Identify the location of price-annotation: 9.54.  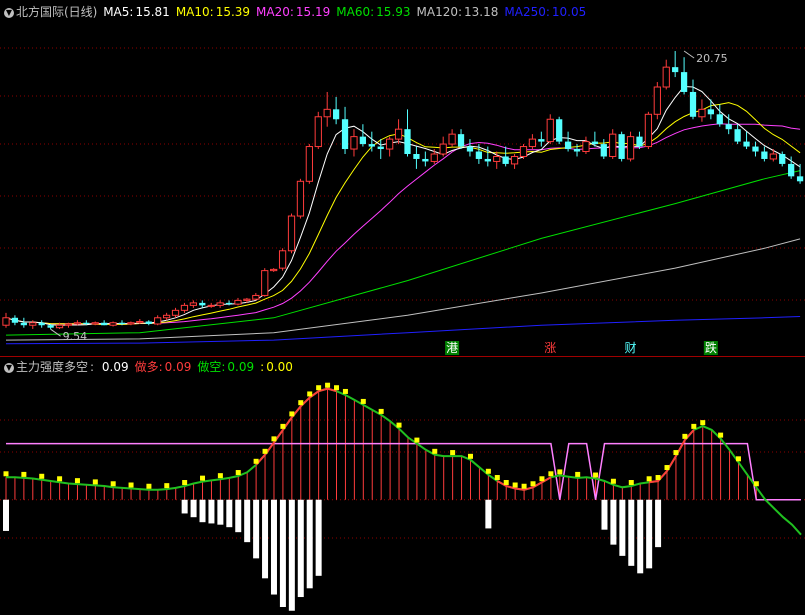
(75, 336).